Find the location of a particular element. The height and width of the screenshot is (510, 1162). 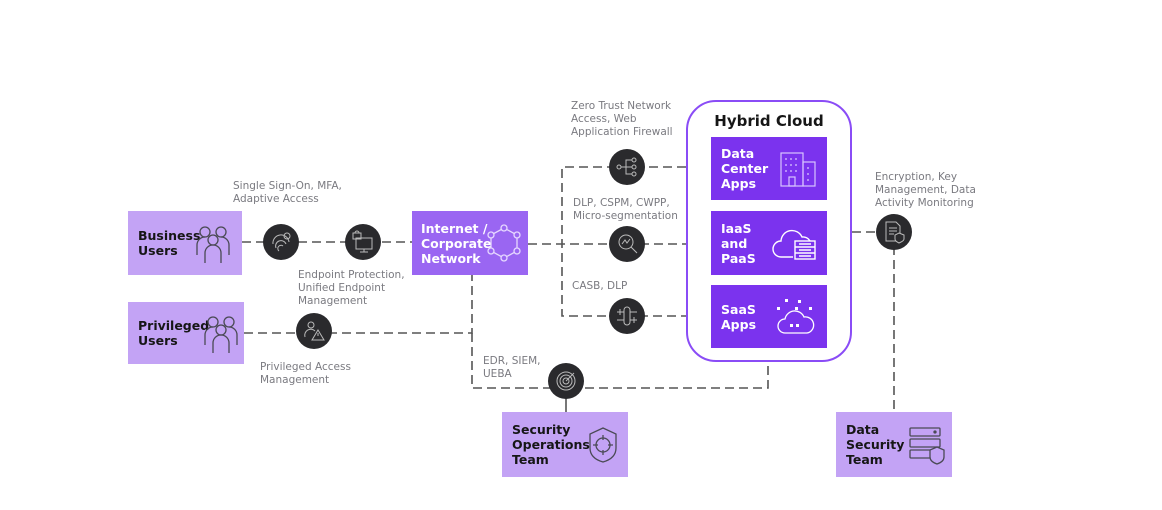

hybrid-cloud-title: Hybrid Cloud is located at coordinates (769, 121).